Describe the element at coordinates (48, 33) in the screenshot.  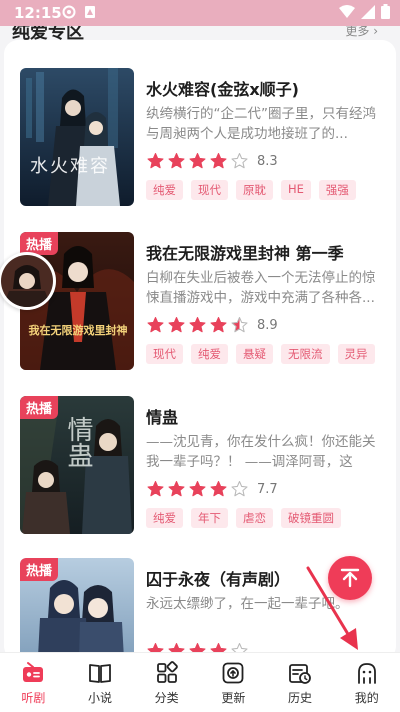
I see `section-title: 纯爱专区` at that location.